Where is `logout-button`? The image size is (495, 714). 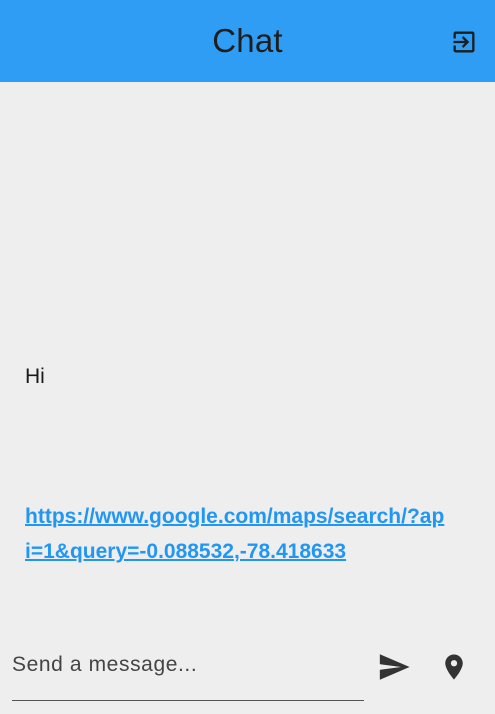 logout-button is located at coordinates (464, 42).